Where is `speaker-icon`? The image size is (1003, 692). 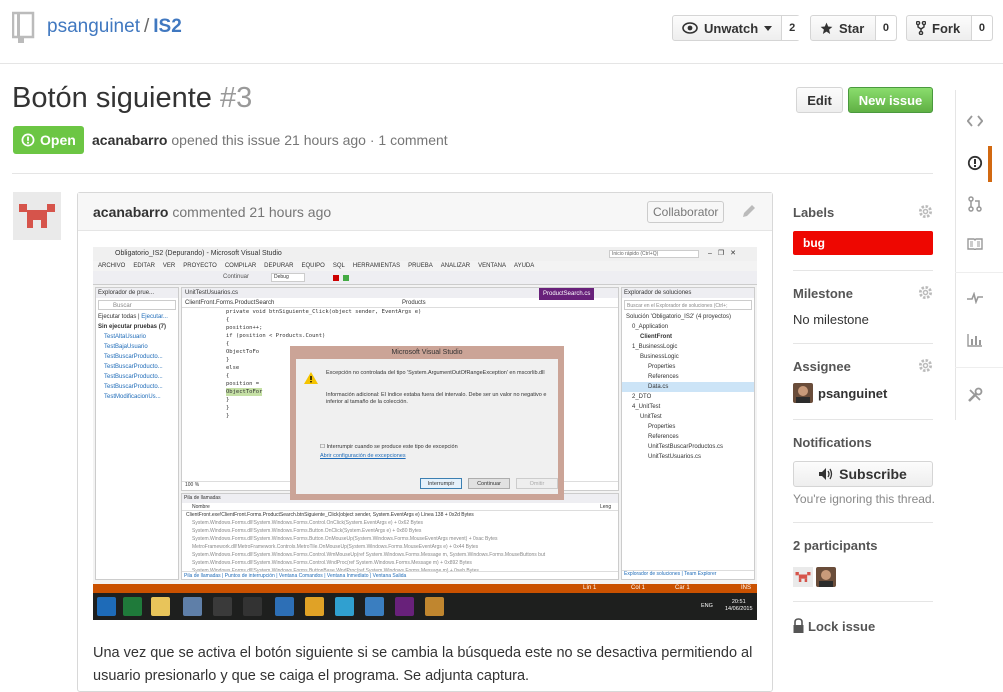 speaker-icon is located at coordinates (826, 474).